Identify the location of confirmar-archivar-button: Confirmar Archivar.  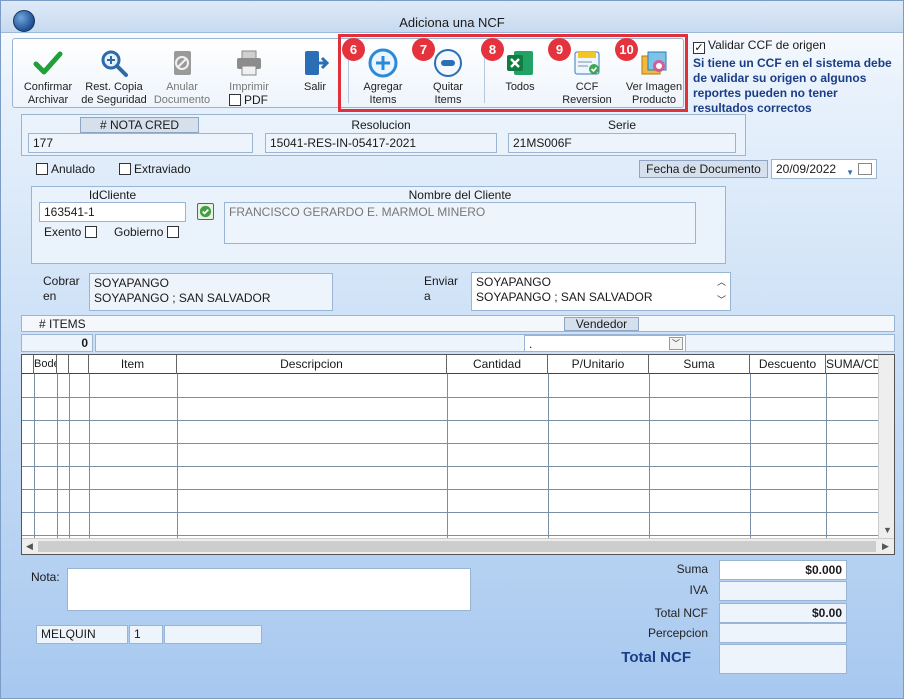
(48, 74).